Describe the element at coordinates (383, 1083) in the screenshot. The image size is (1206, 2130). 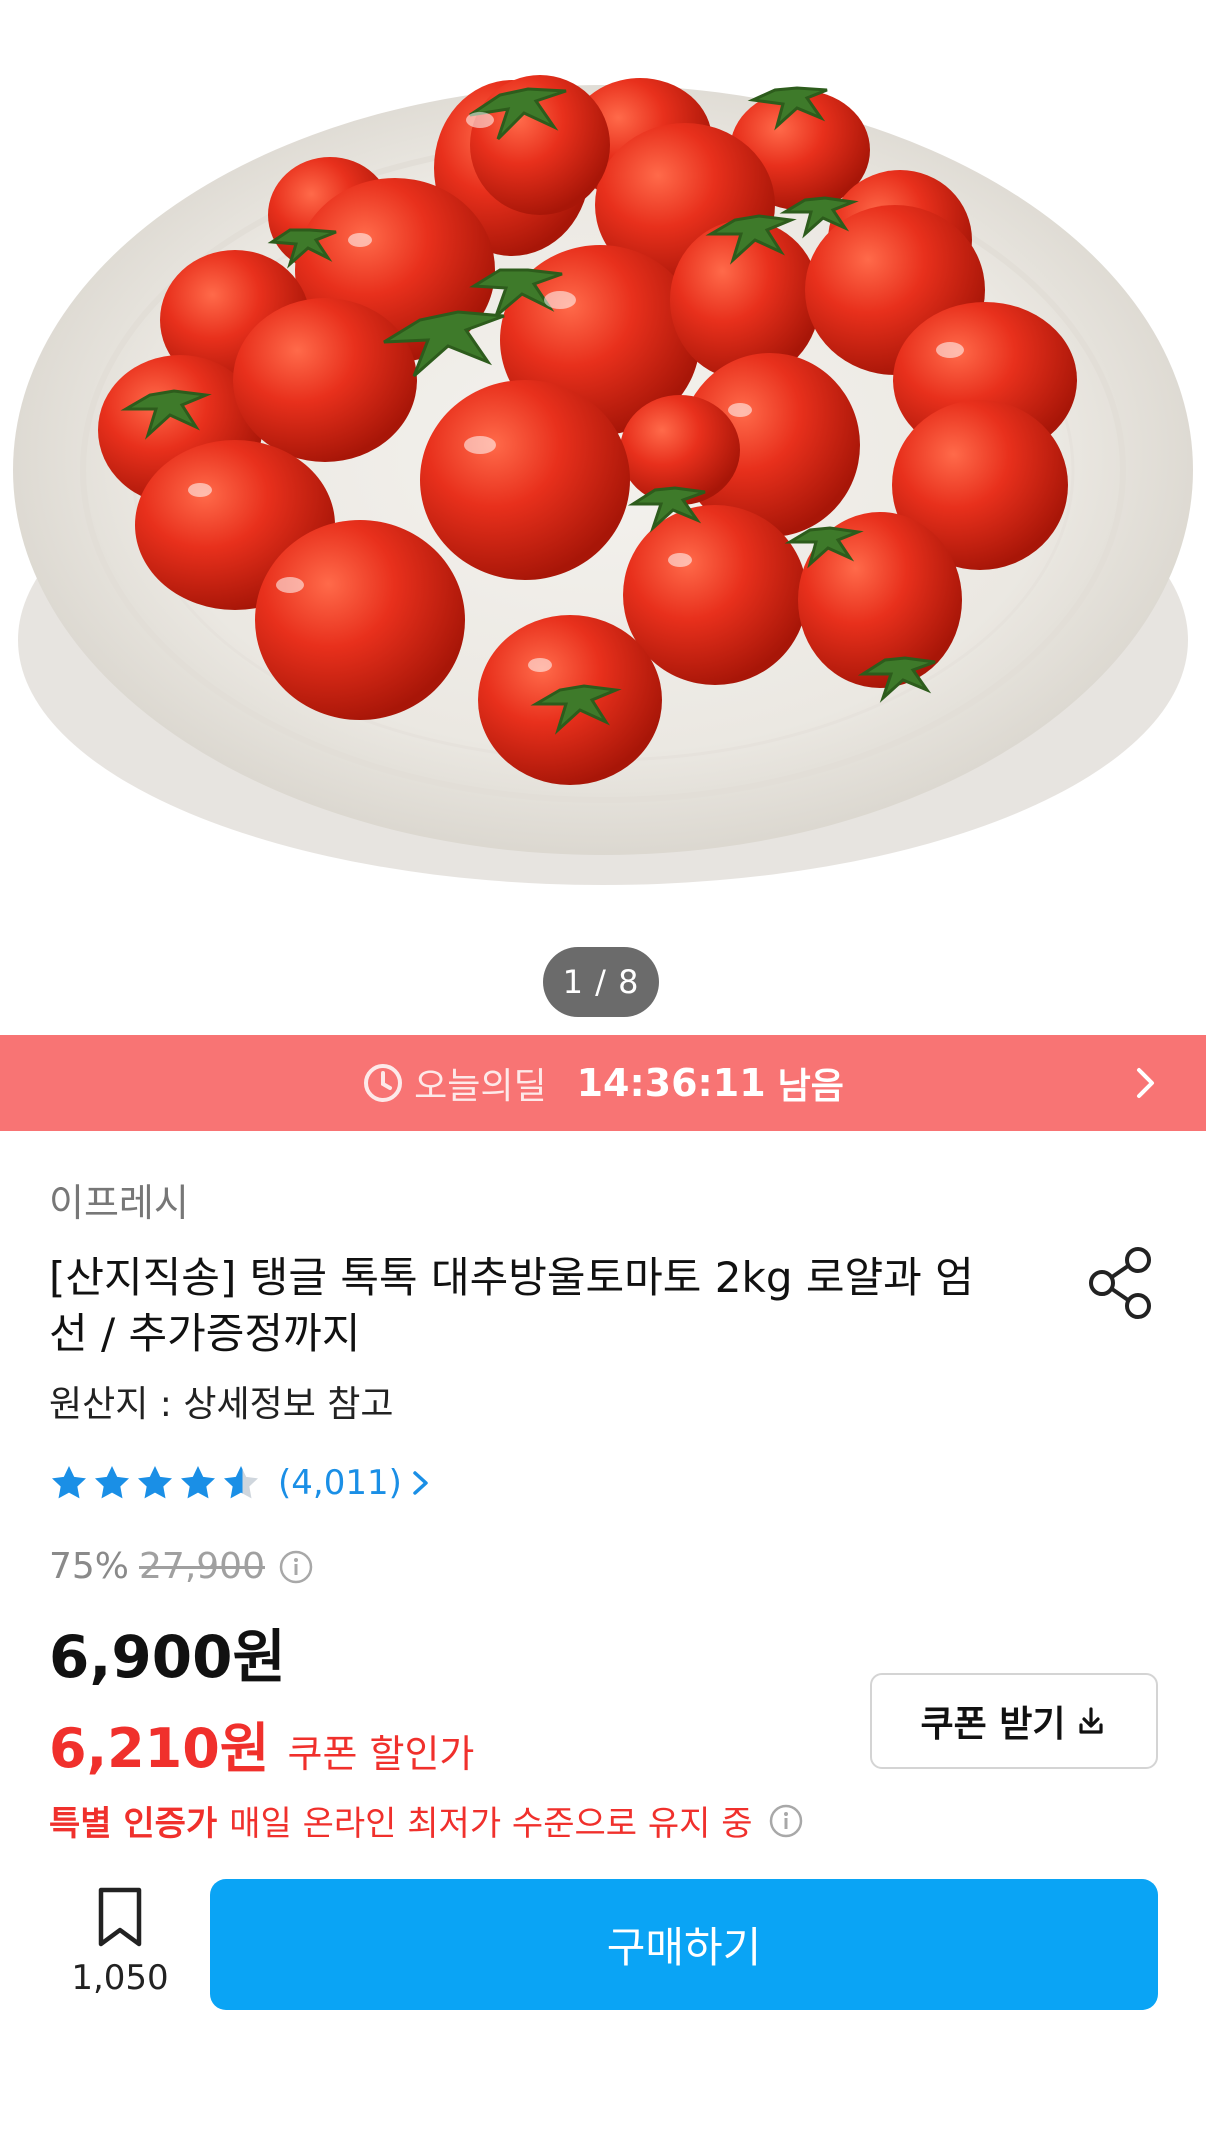
I see `clock-icon` at that location.